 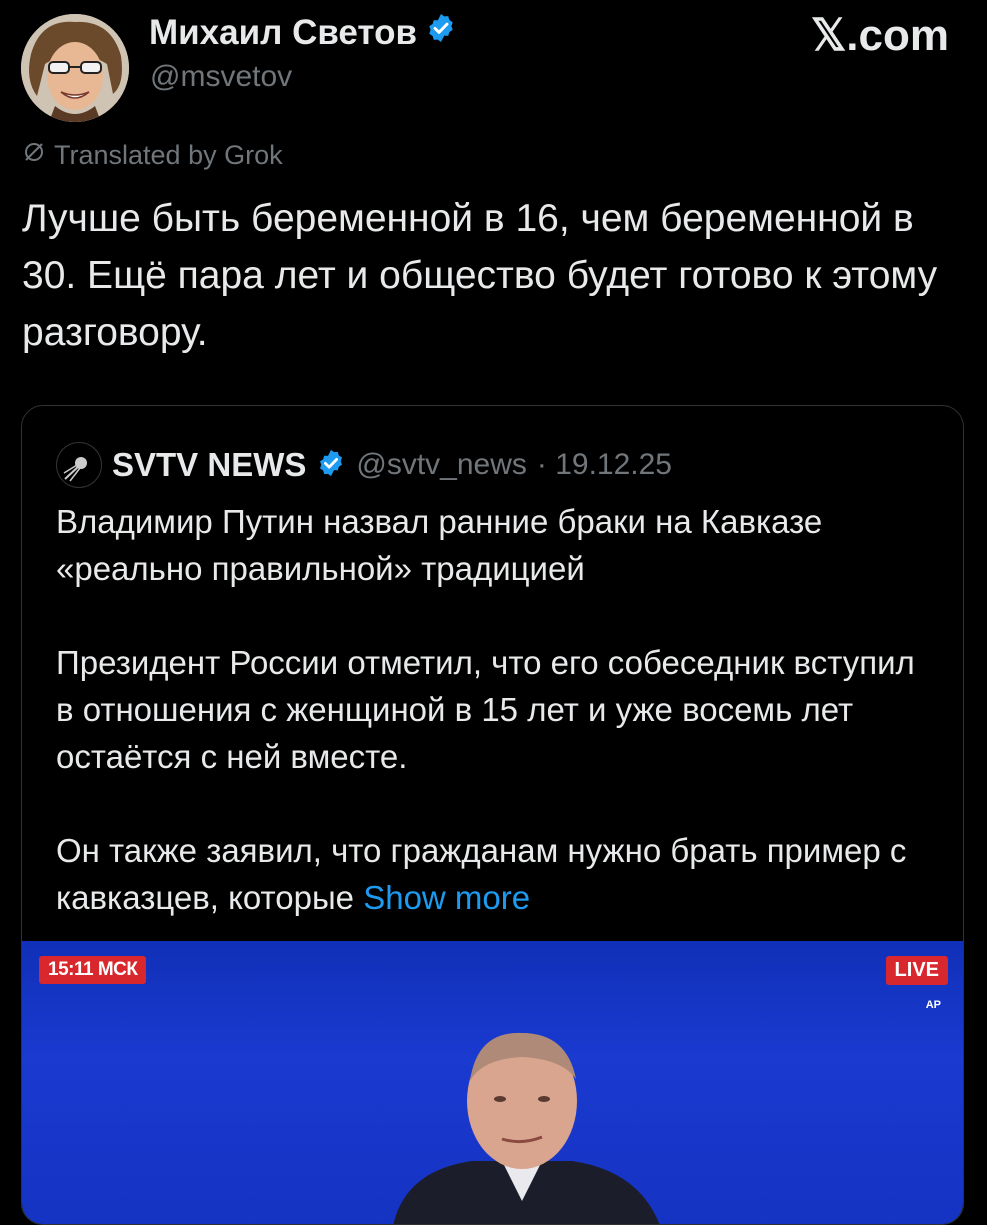 I want to click on site-label: 𝕏.com, so click(x=879, y=35).